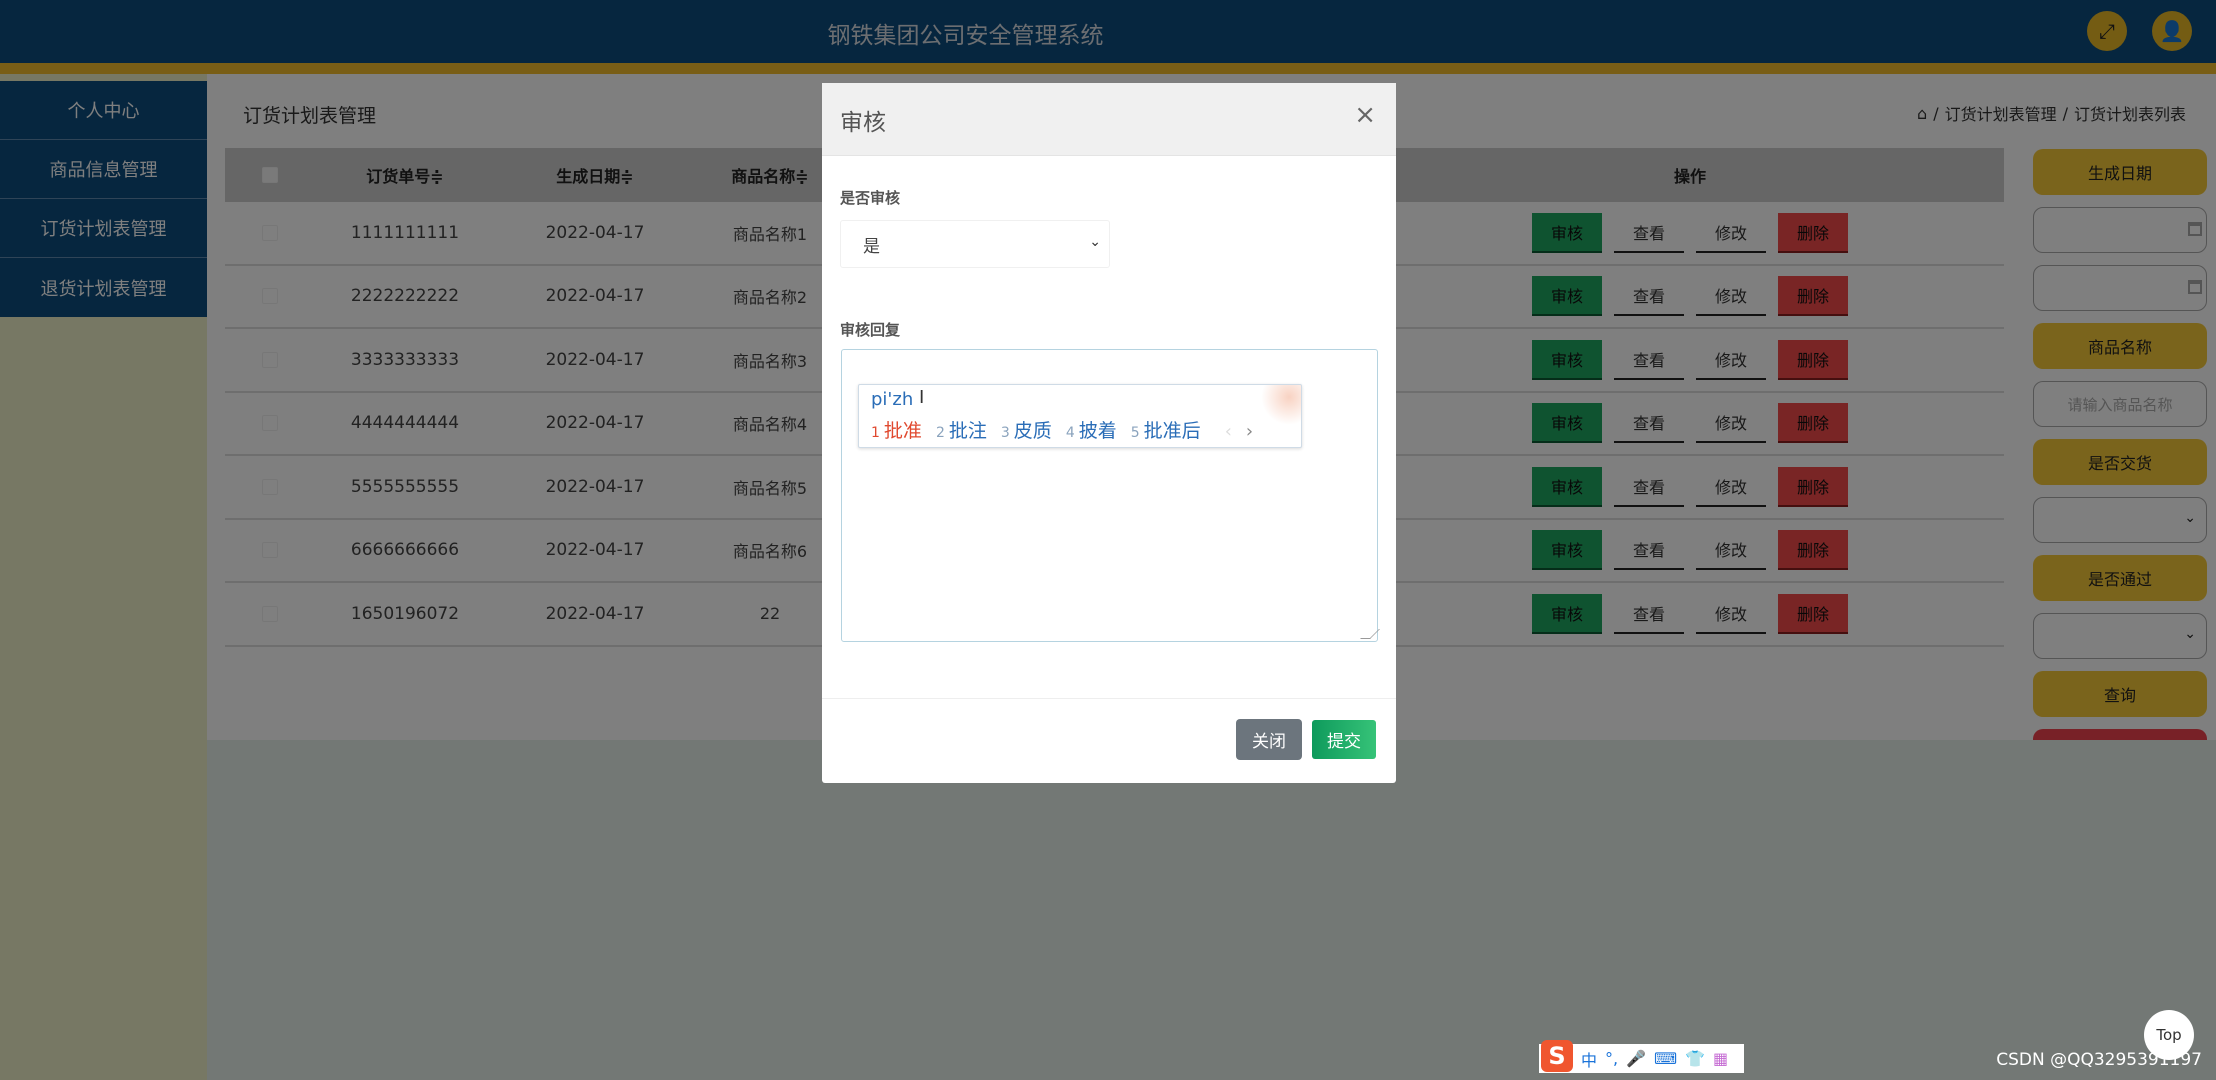 Image resolution: width=2216 pixels, height=1080 pixels. What do you see at coordinates (1720, 1058) in the screenshot?
I see `apps-icon: ▦` at bounding box center [1720, 1058].